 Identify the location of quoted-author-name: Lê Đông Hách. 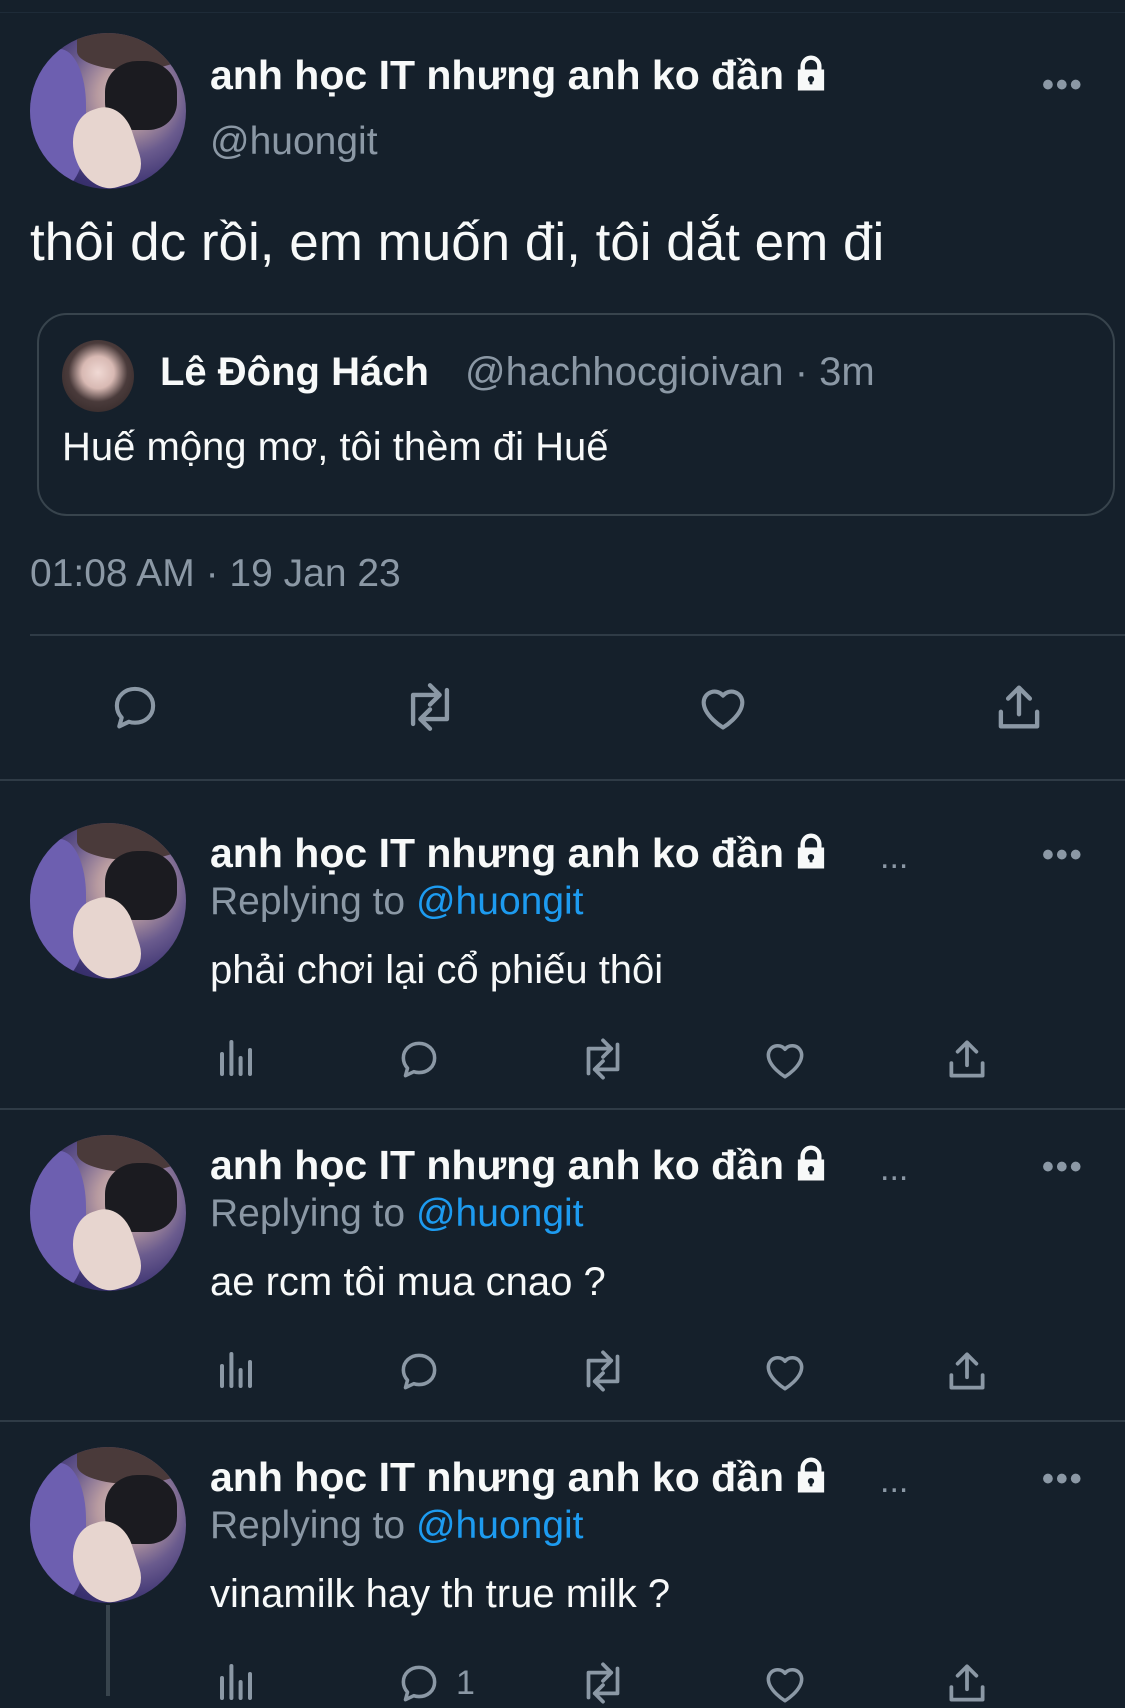
(294, 372).